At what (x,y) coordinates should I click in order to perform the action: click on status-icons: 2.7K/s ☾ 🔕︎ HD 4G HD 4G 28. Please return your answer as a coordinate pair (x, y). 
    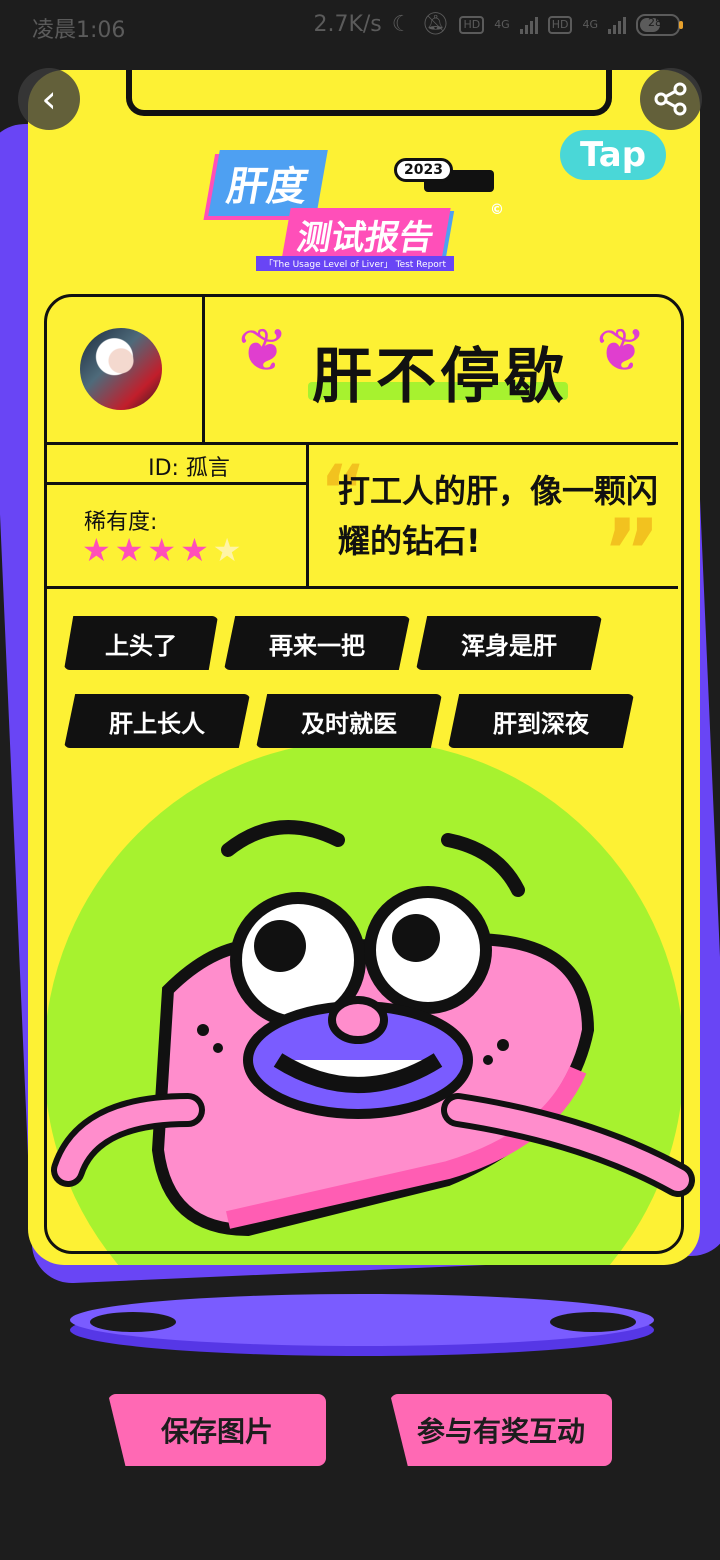
    Looking at the image, I should click on (498, 24).